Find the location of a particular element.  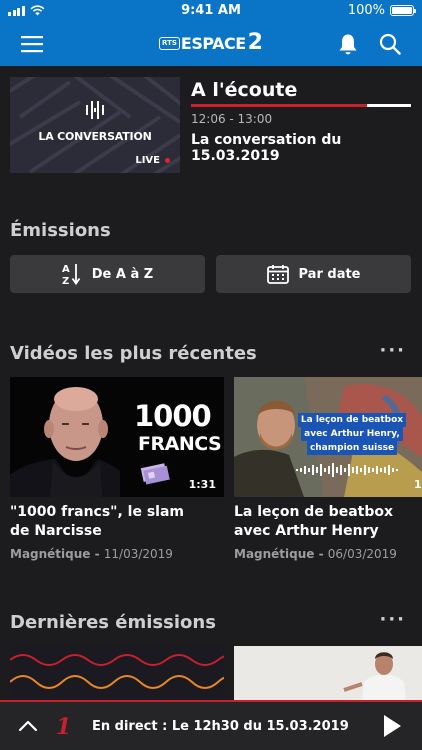

video-thumbnail-1: 1000 FRANCS 1:31 is located at coordinates (117, 437).